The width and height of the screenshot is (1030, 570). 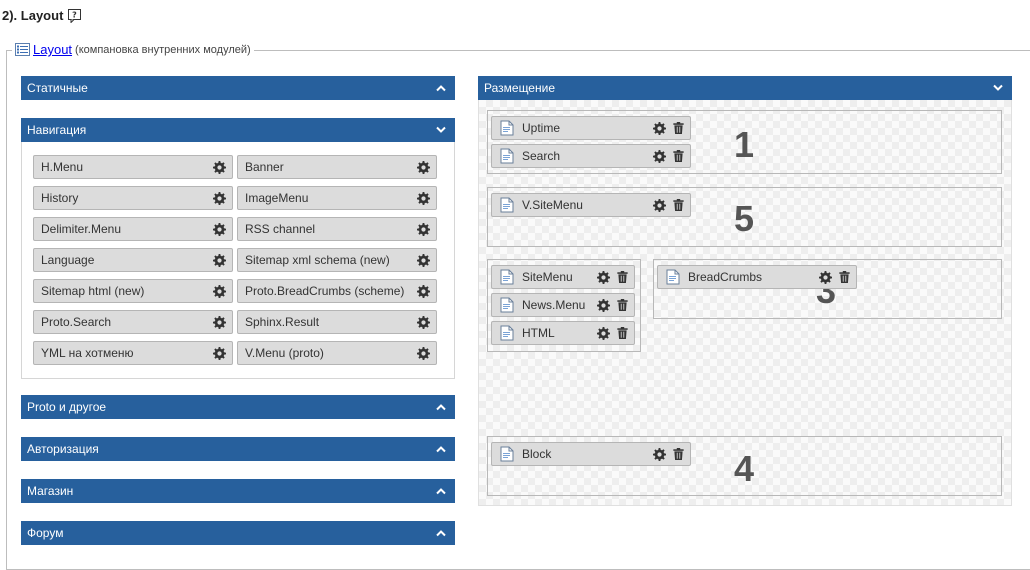 I want to click on module-label: Uptime, so click(x=541, y=128).